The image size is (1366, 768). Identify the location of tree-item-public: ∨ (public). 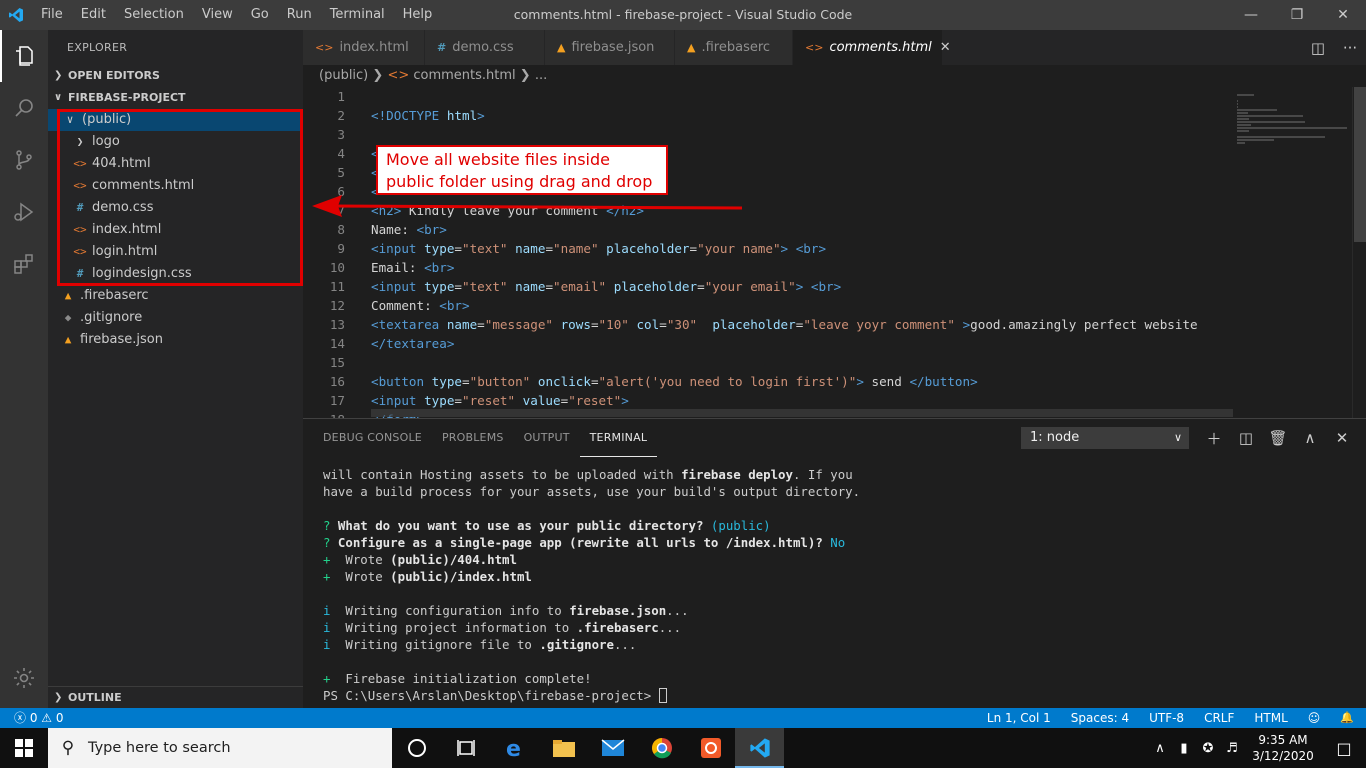
(175, 120).